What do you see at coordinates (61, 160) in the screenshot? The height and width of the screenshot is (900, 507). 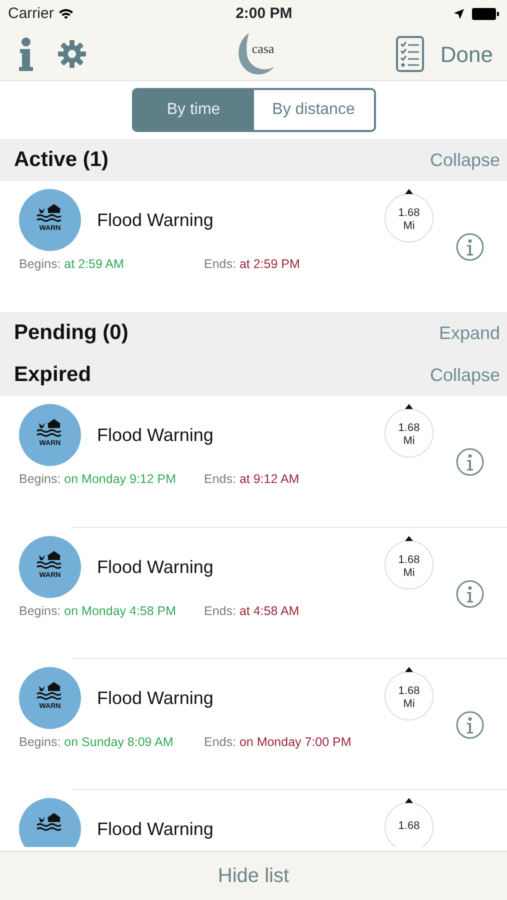 I see `section-title: Active (1)` at bounding box center [61, 160].